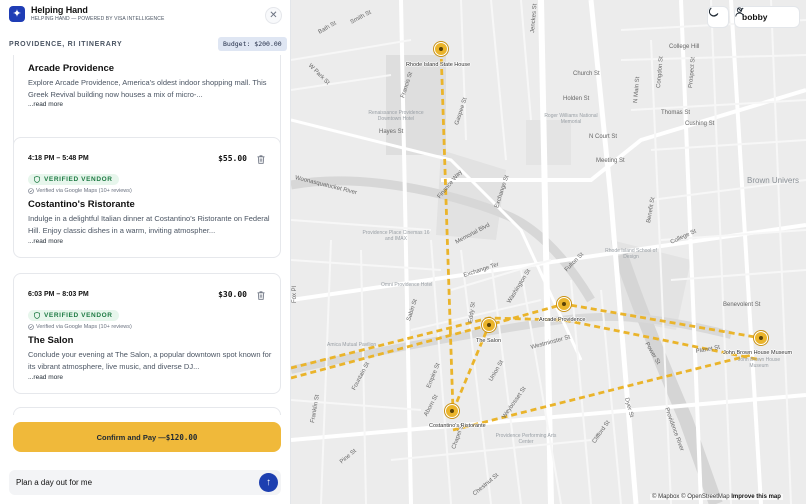  What do you see at coordinates (586, 74) in the screenshot?
I see `street-label: Church St` at bounding box center [586, 74].